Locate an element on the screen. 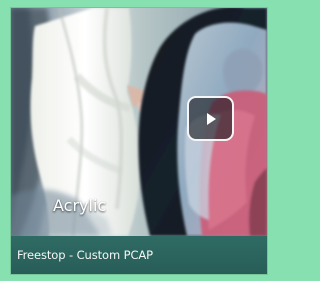 This screenshot has height=281, width=320. video-overlay-label: Acrylic is located at coordinates (80, 205).